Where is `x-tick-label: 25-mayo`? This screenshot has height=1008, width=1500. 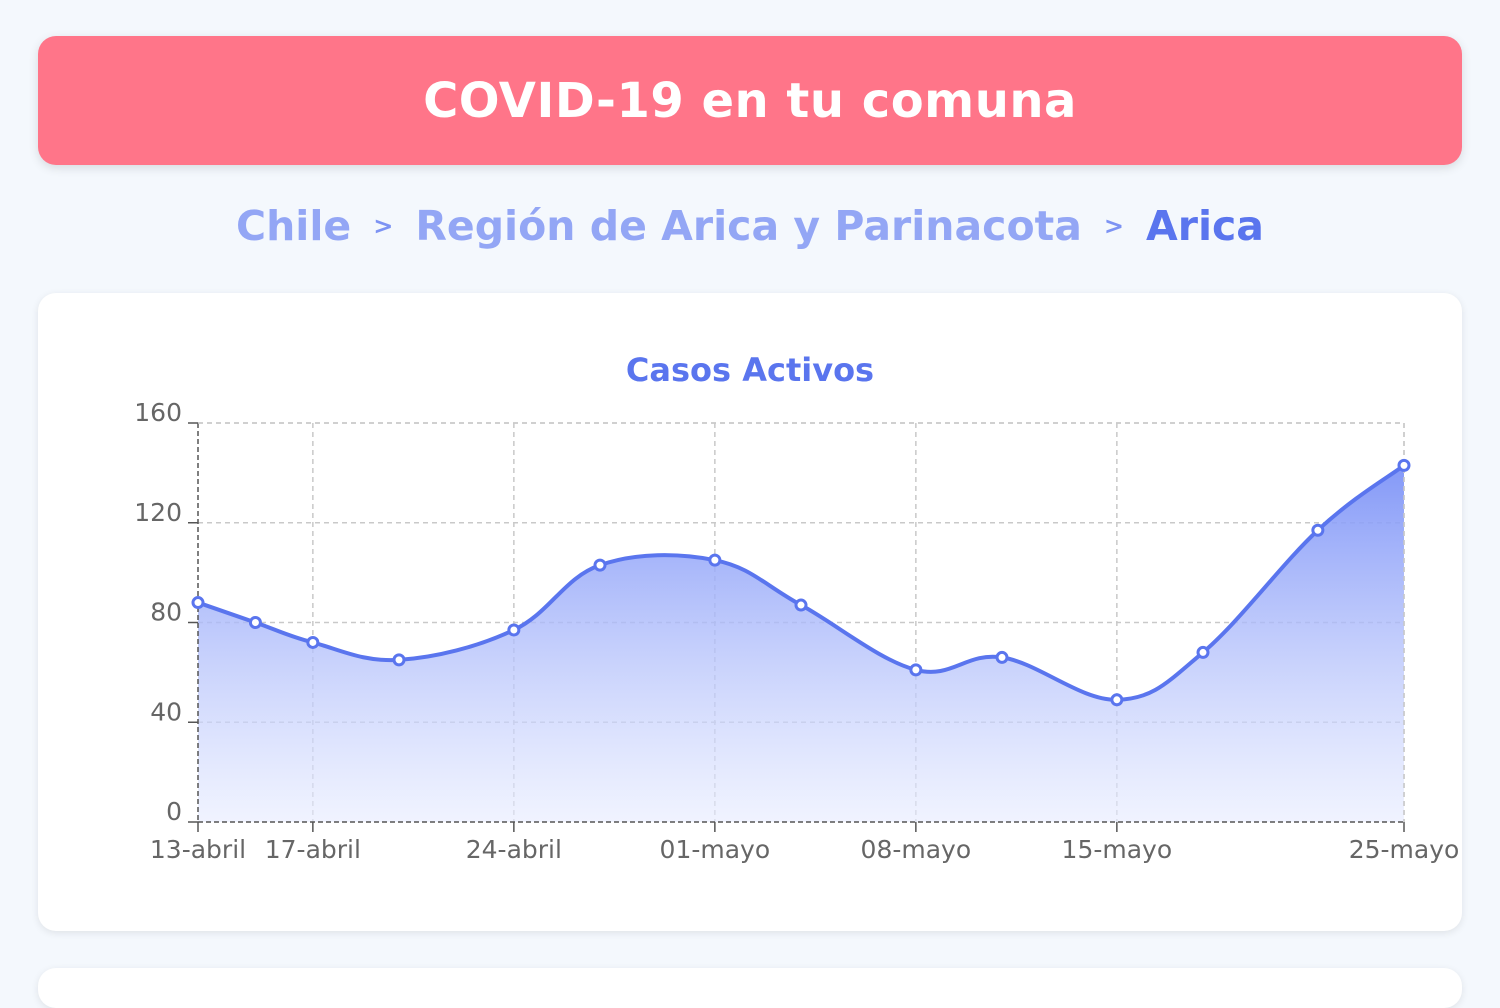 x-tick-label: 25-mayo is located at coordinates (1404, 849).